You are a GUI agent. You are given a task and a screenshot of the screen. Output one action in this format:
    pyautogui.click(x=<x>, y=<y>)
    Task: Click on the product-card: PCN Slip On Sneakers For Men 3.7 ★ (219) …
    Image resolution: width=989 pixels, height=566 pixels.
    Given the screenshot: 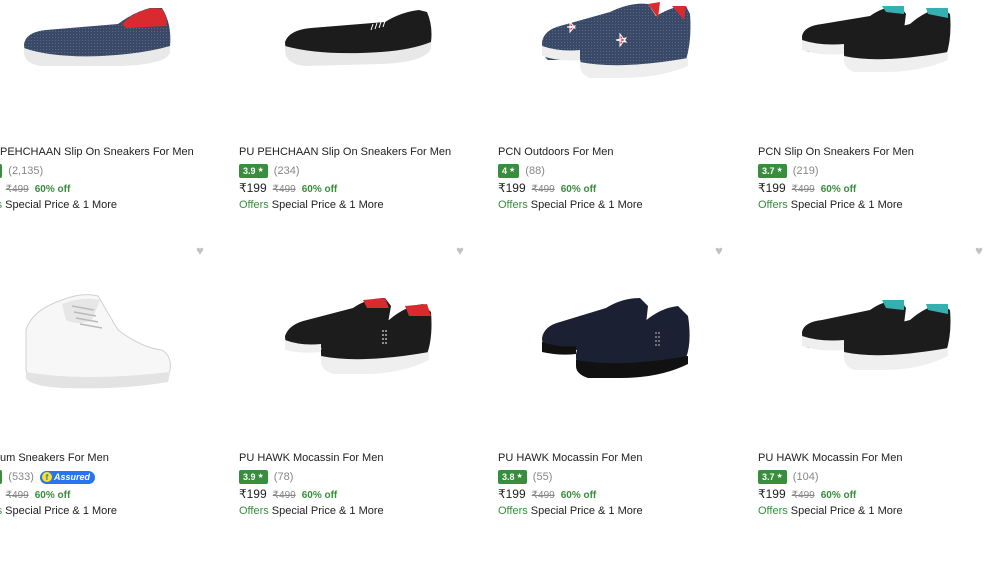 What is the action you would take?
    pyautogui.click(x=873, y=130)
    